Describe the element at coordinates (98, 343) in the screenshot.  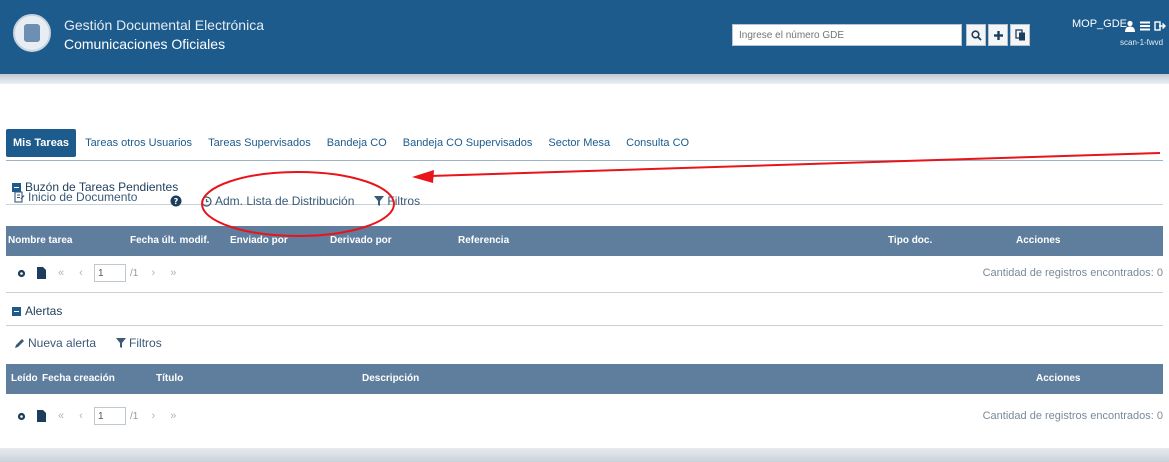
I see `alerts-toolbar: Nueva alerta Filtros` at that location.